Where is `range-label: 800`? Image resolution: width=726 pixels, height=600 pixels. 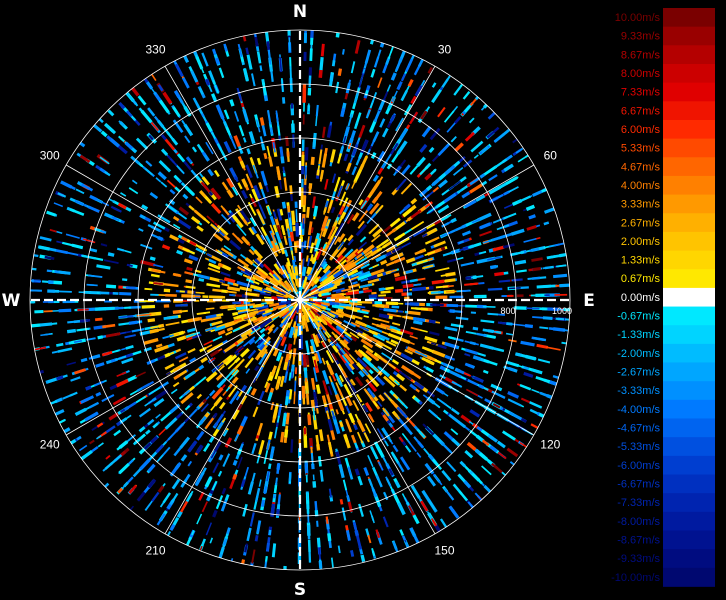
range-label: 800 is located at coordinates (507, 311).